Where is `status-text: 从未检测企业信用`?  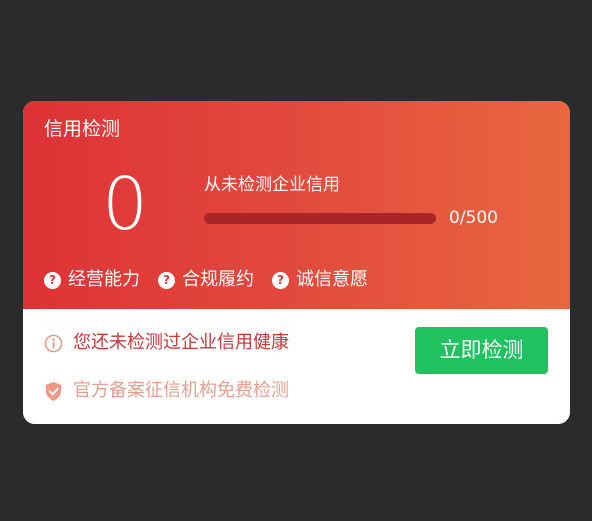 status-text: 从未检测企业信用 is located at coordinates (272, 185).